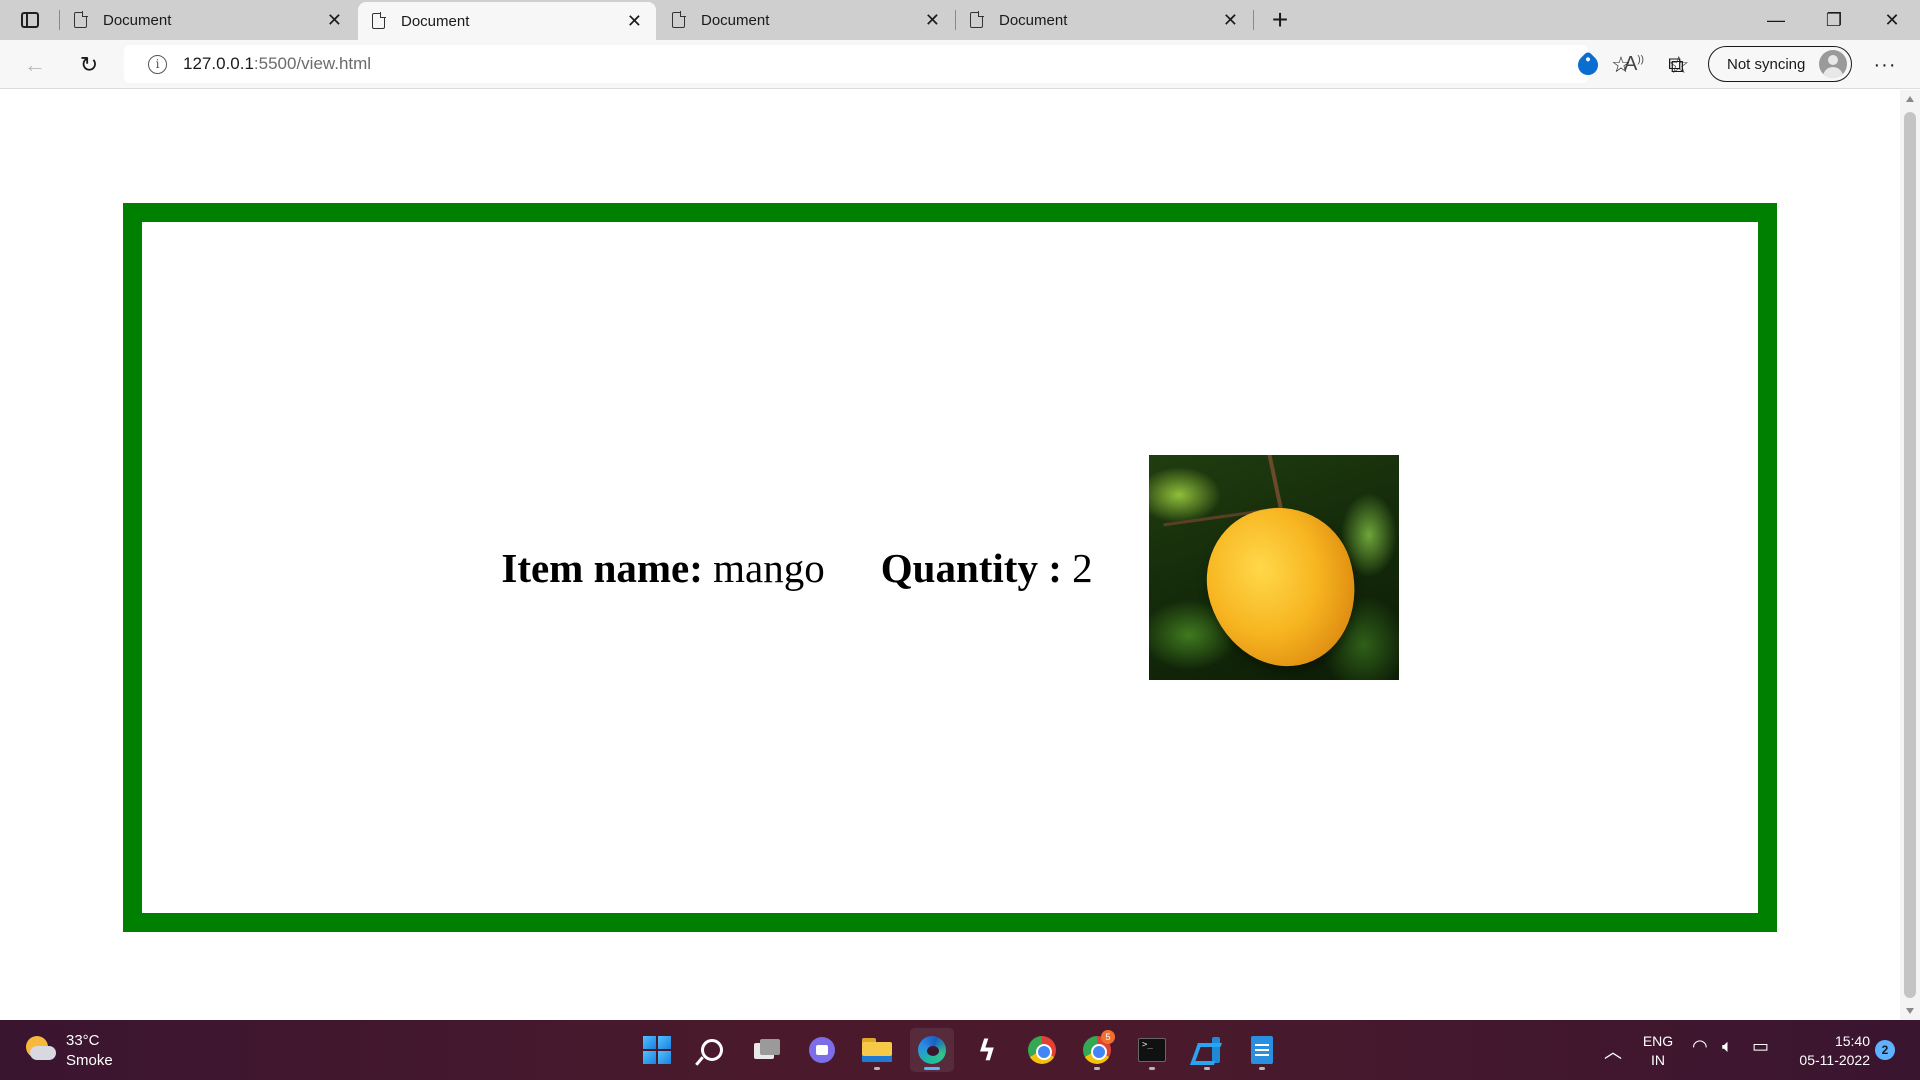  What do you see at coordinates (1834, 20) in the screenshot?
I see `restore-button: ❐` at bounding box center [1834, 20].